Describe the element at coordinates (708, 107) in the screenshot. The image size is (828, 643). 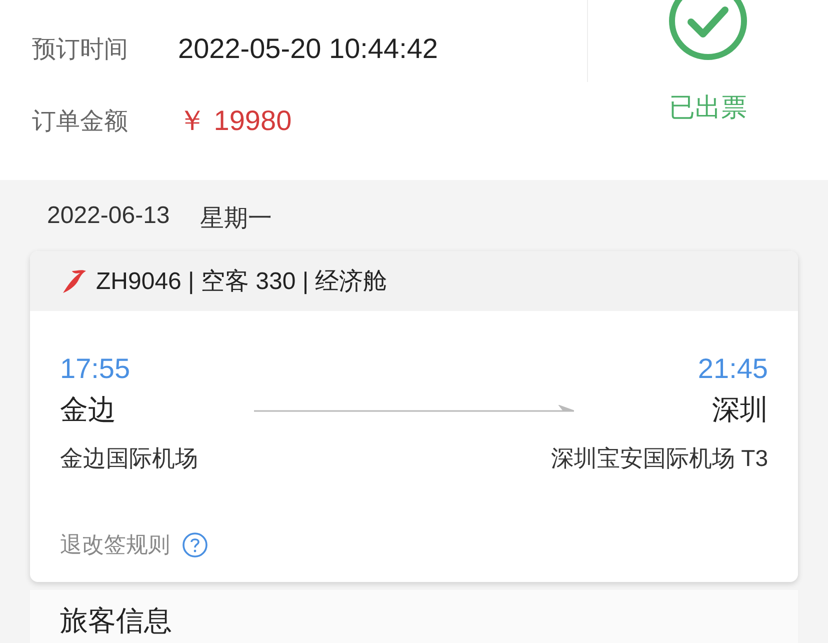
I see `ticket-status: 已出票` at that location.